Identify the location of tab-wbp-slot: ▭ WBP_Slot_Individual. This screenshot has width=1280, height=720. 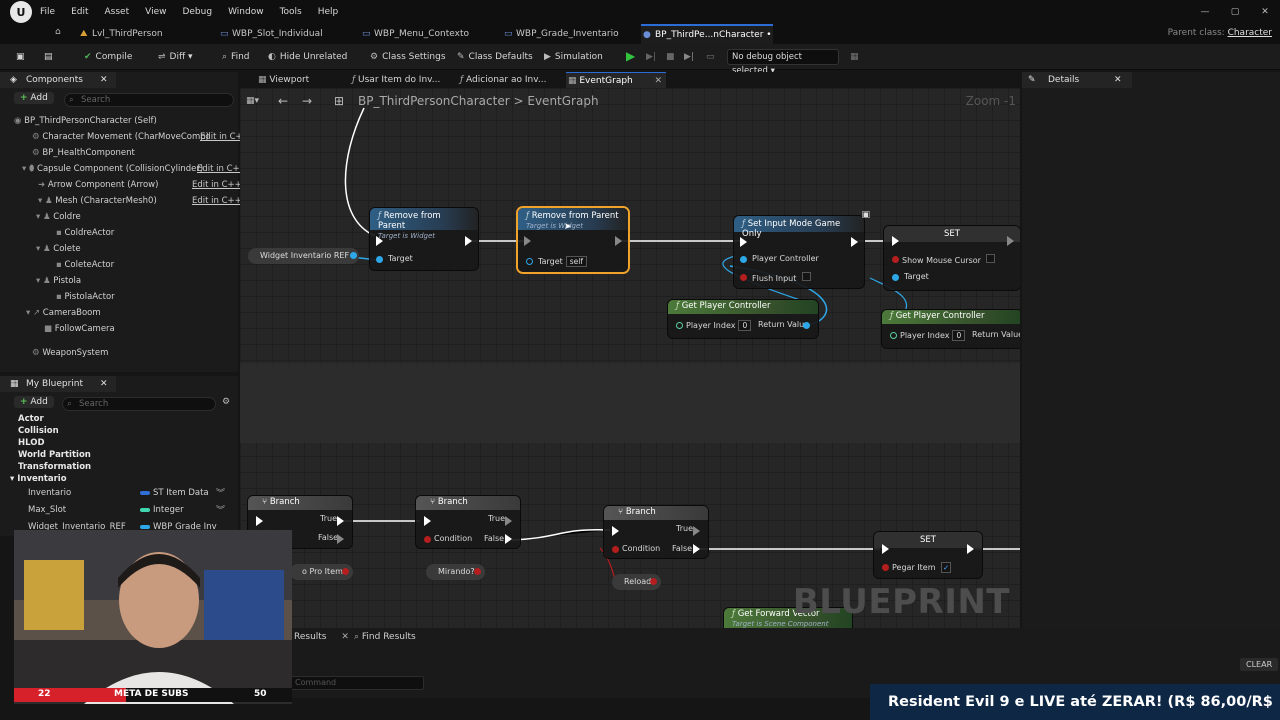
(283, 34).